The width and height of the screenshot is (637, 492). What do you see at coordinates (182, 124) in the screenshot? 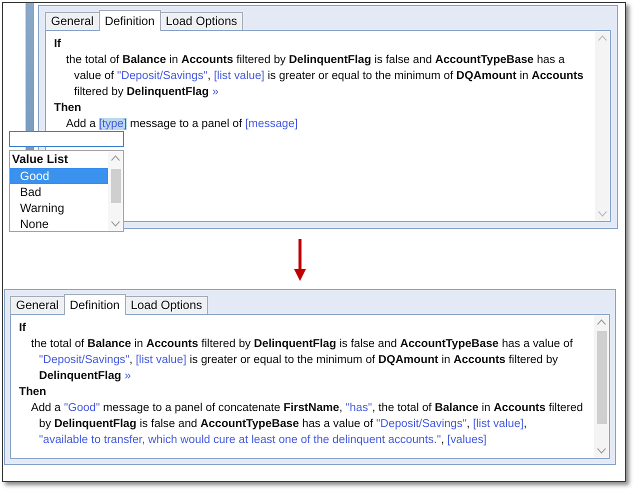
I see `rule-action: Add a [type] message to a panel of [message]` at bounding box center [182, 124].